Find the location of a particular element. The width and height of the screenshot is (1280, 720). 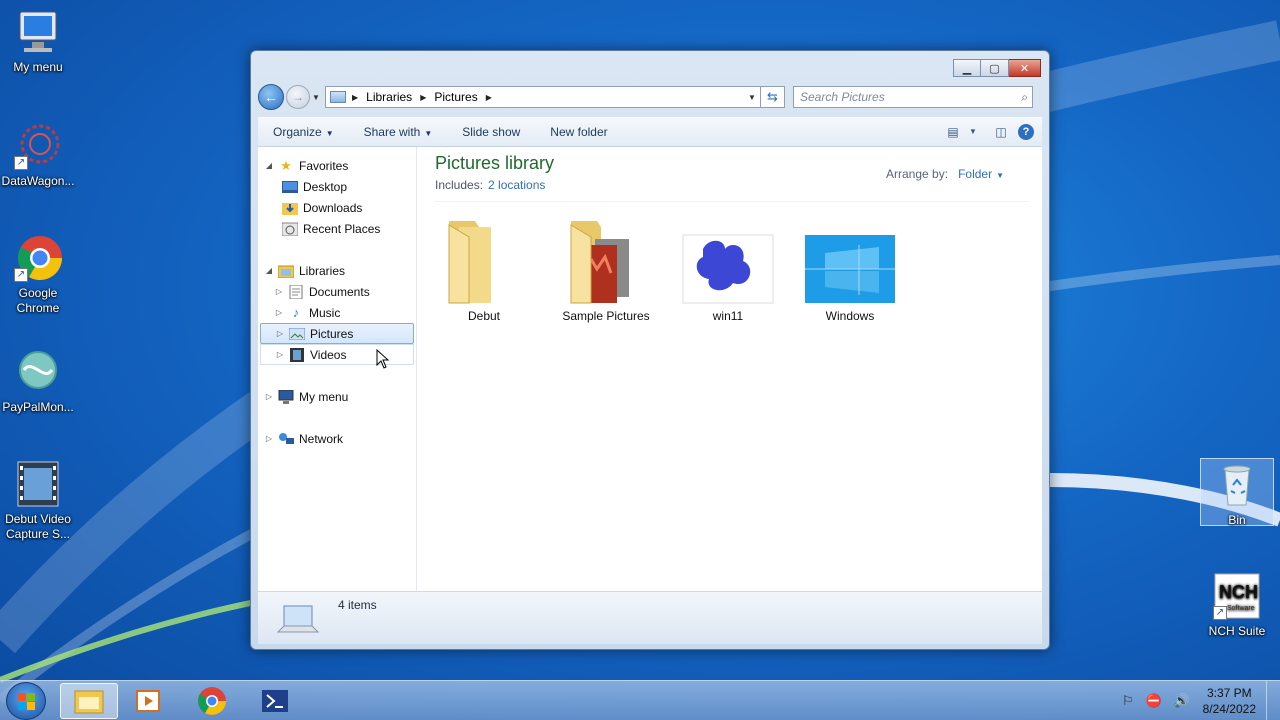

details-pane: 4 items is located at coordinates (650, 618).